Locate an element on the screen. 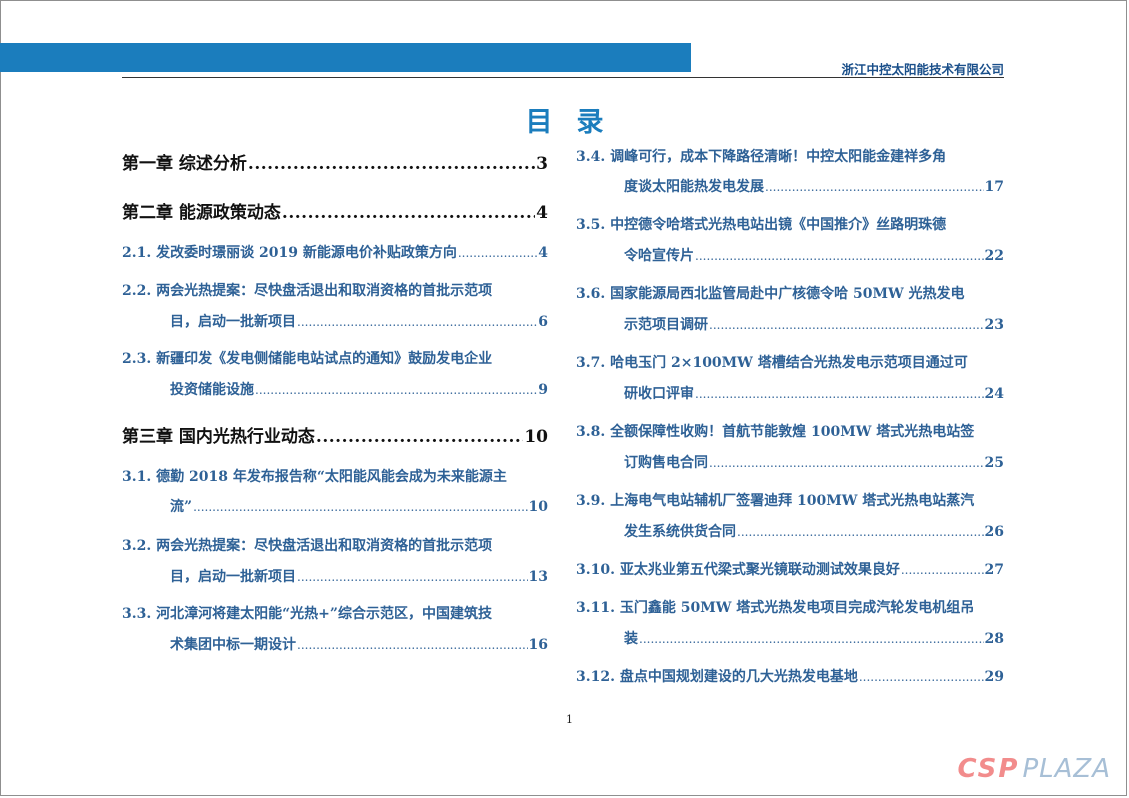  toc-entry-label: 示范项目调研 is located at coordinates (666, 325).